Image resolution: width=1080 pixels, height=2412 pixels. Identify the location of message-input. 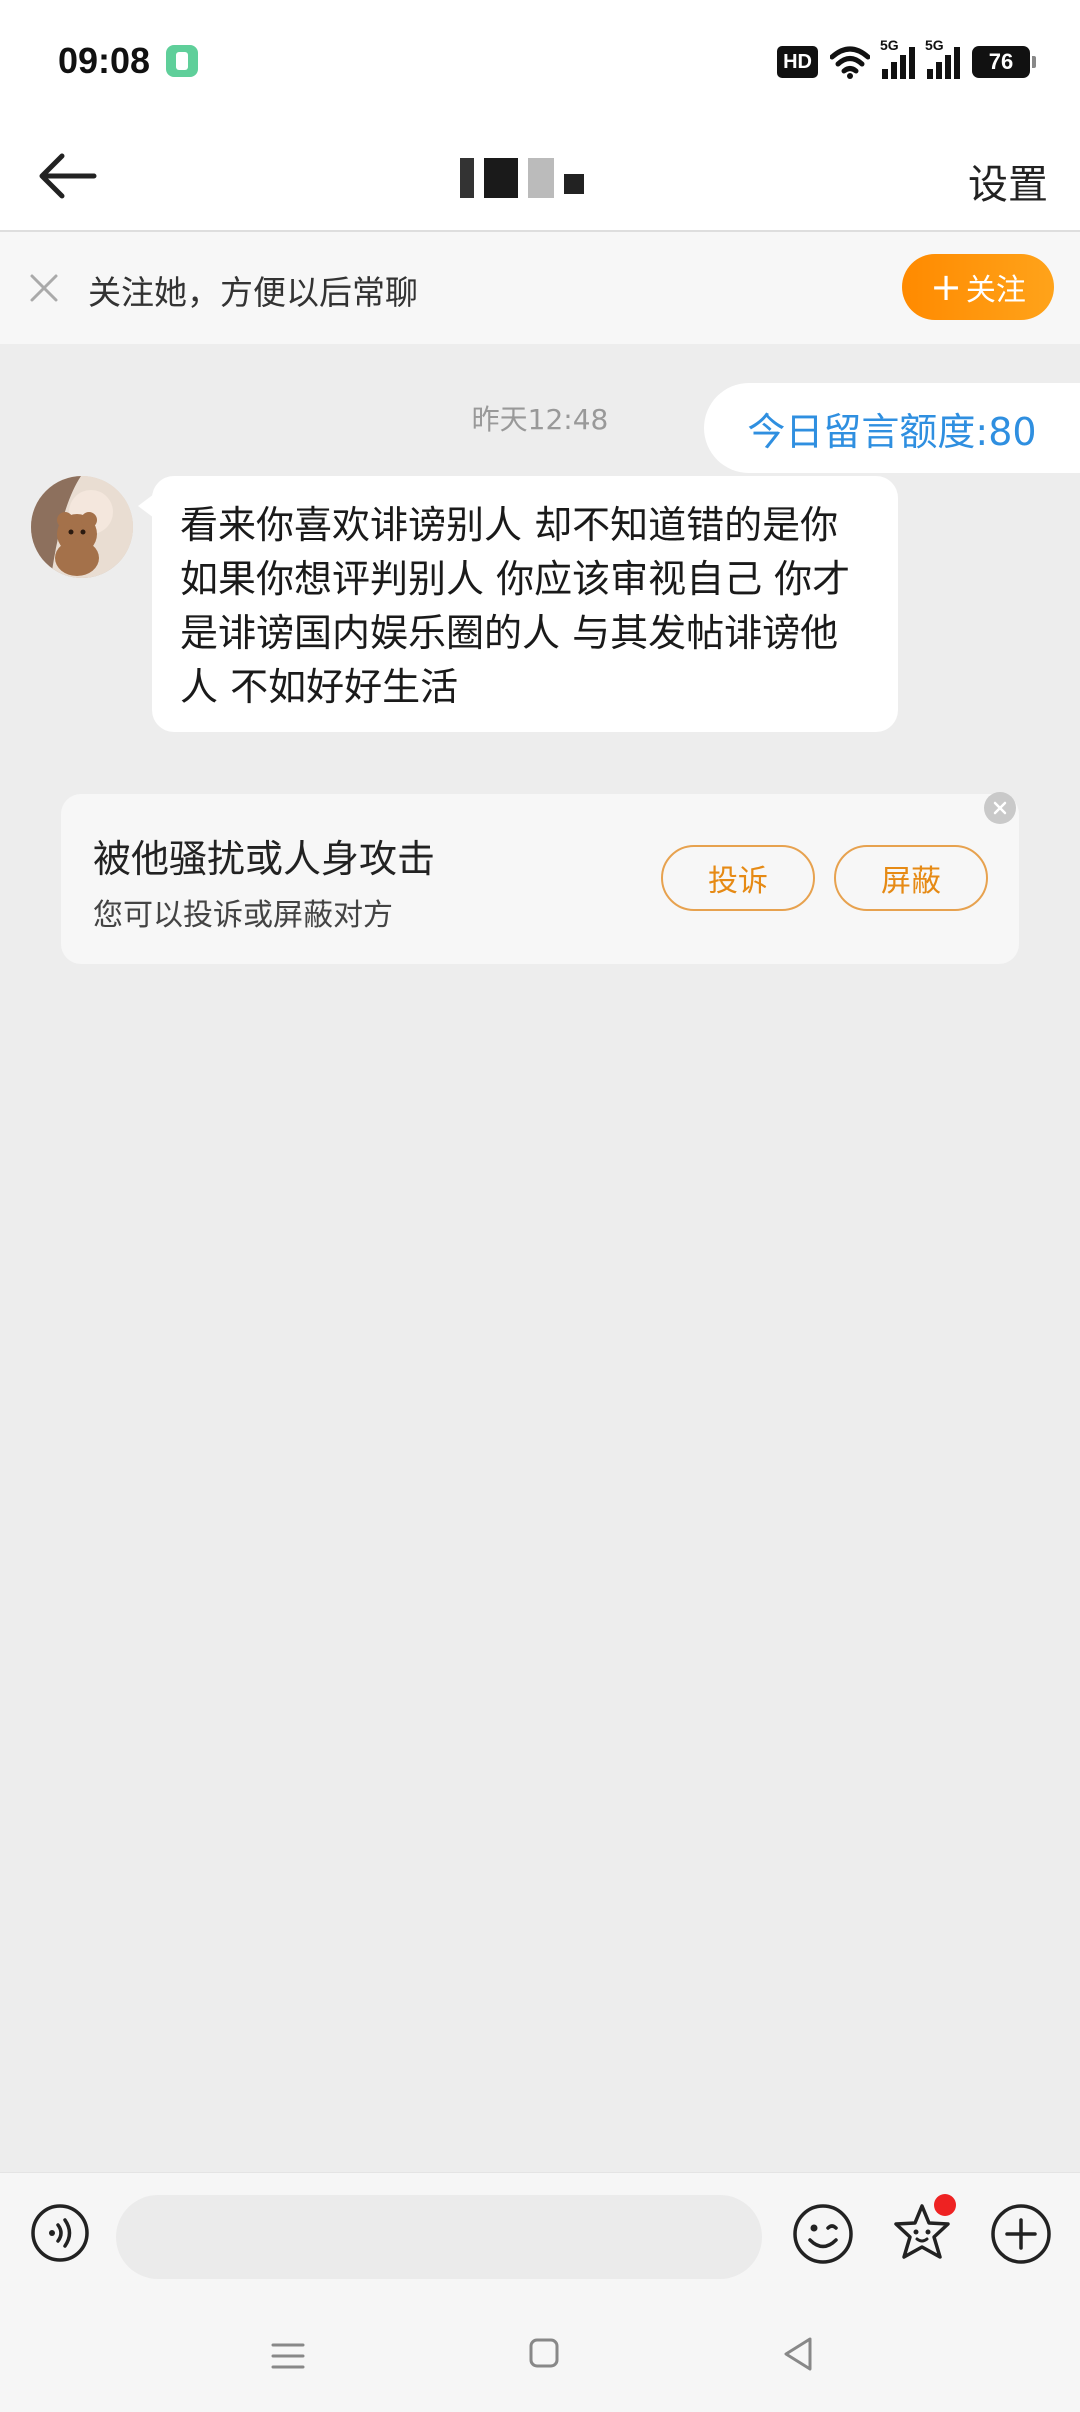
(439, 2237).